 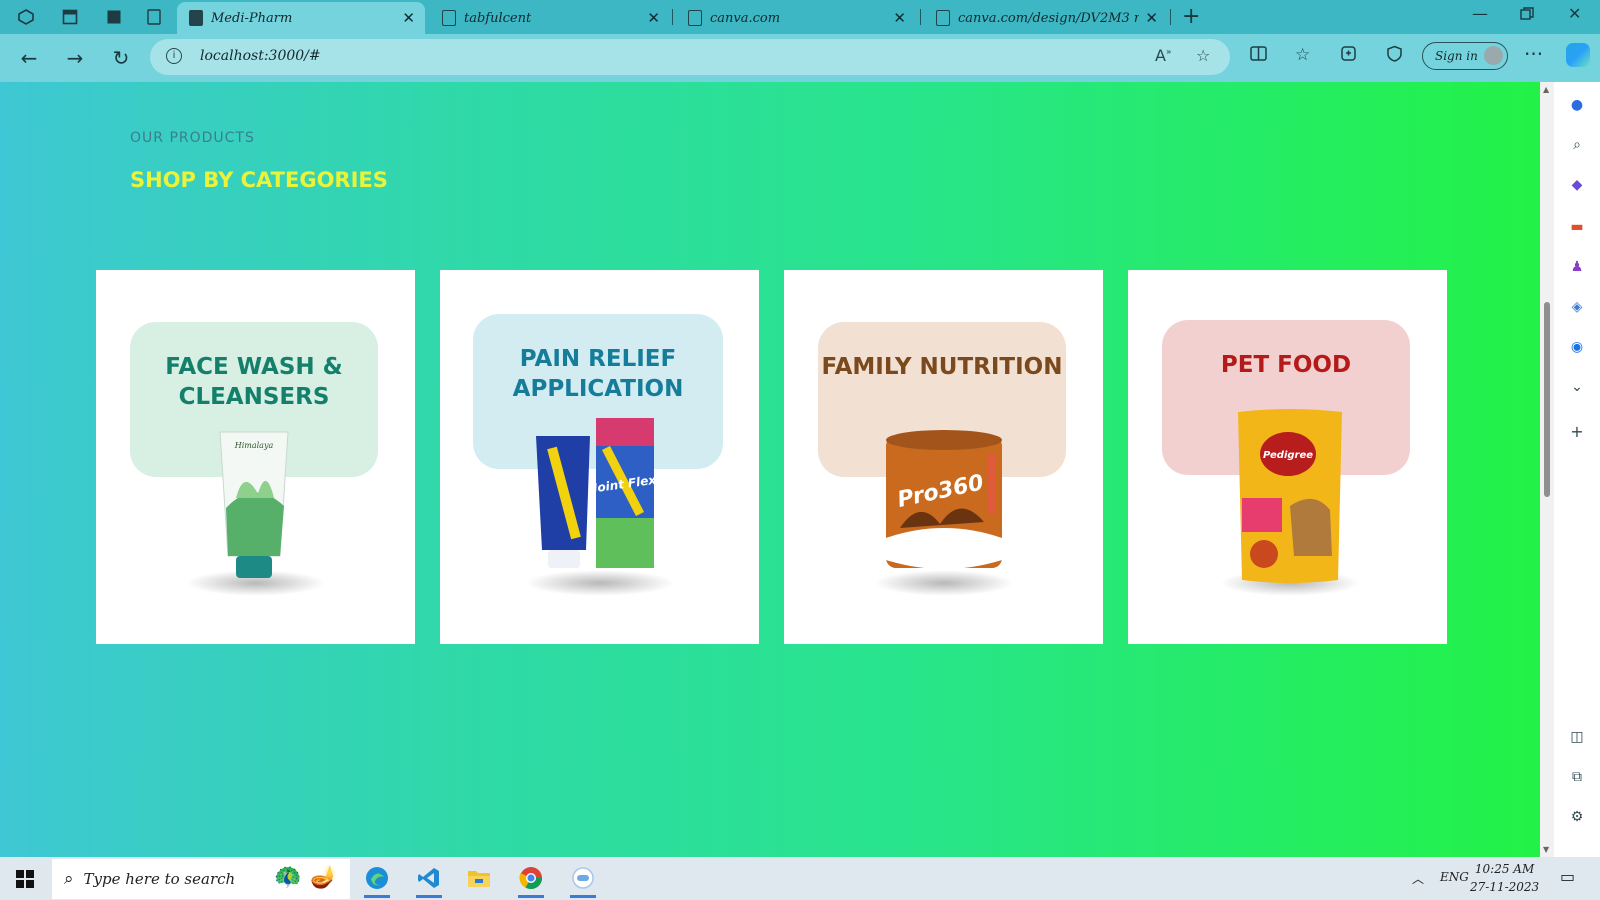 I want to click on close-window-icon: ✕, so click(x=1574, y=13).